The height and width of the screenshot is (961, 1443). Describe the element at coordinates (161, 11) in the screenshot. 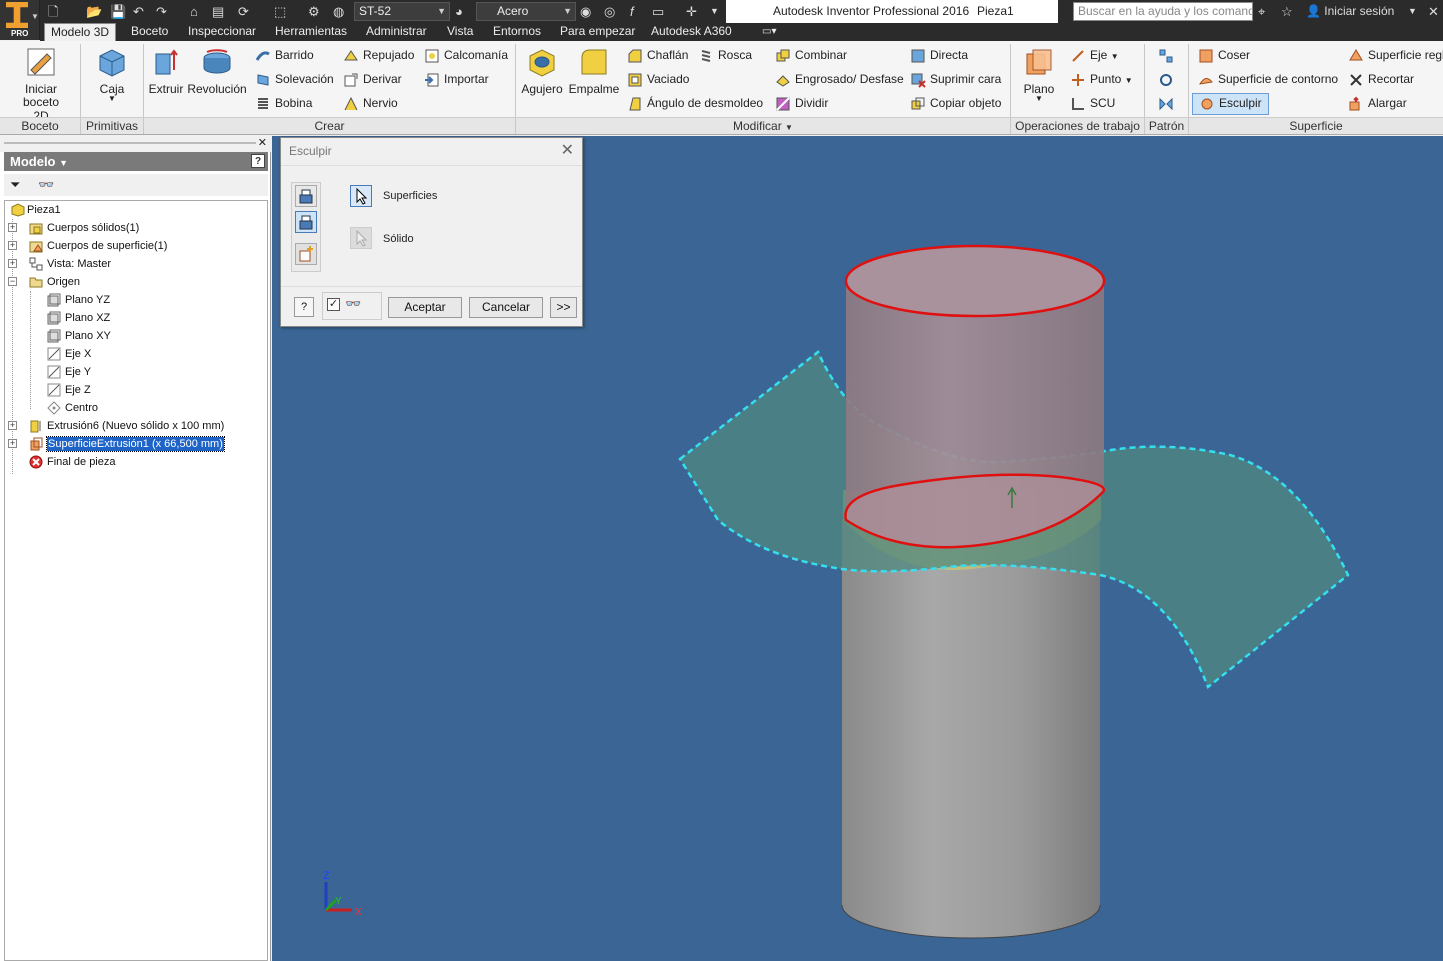

I see `redo-icon: ↷` at that location.